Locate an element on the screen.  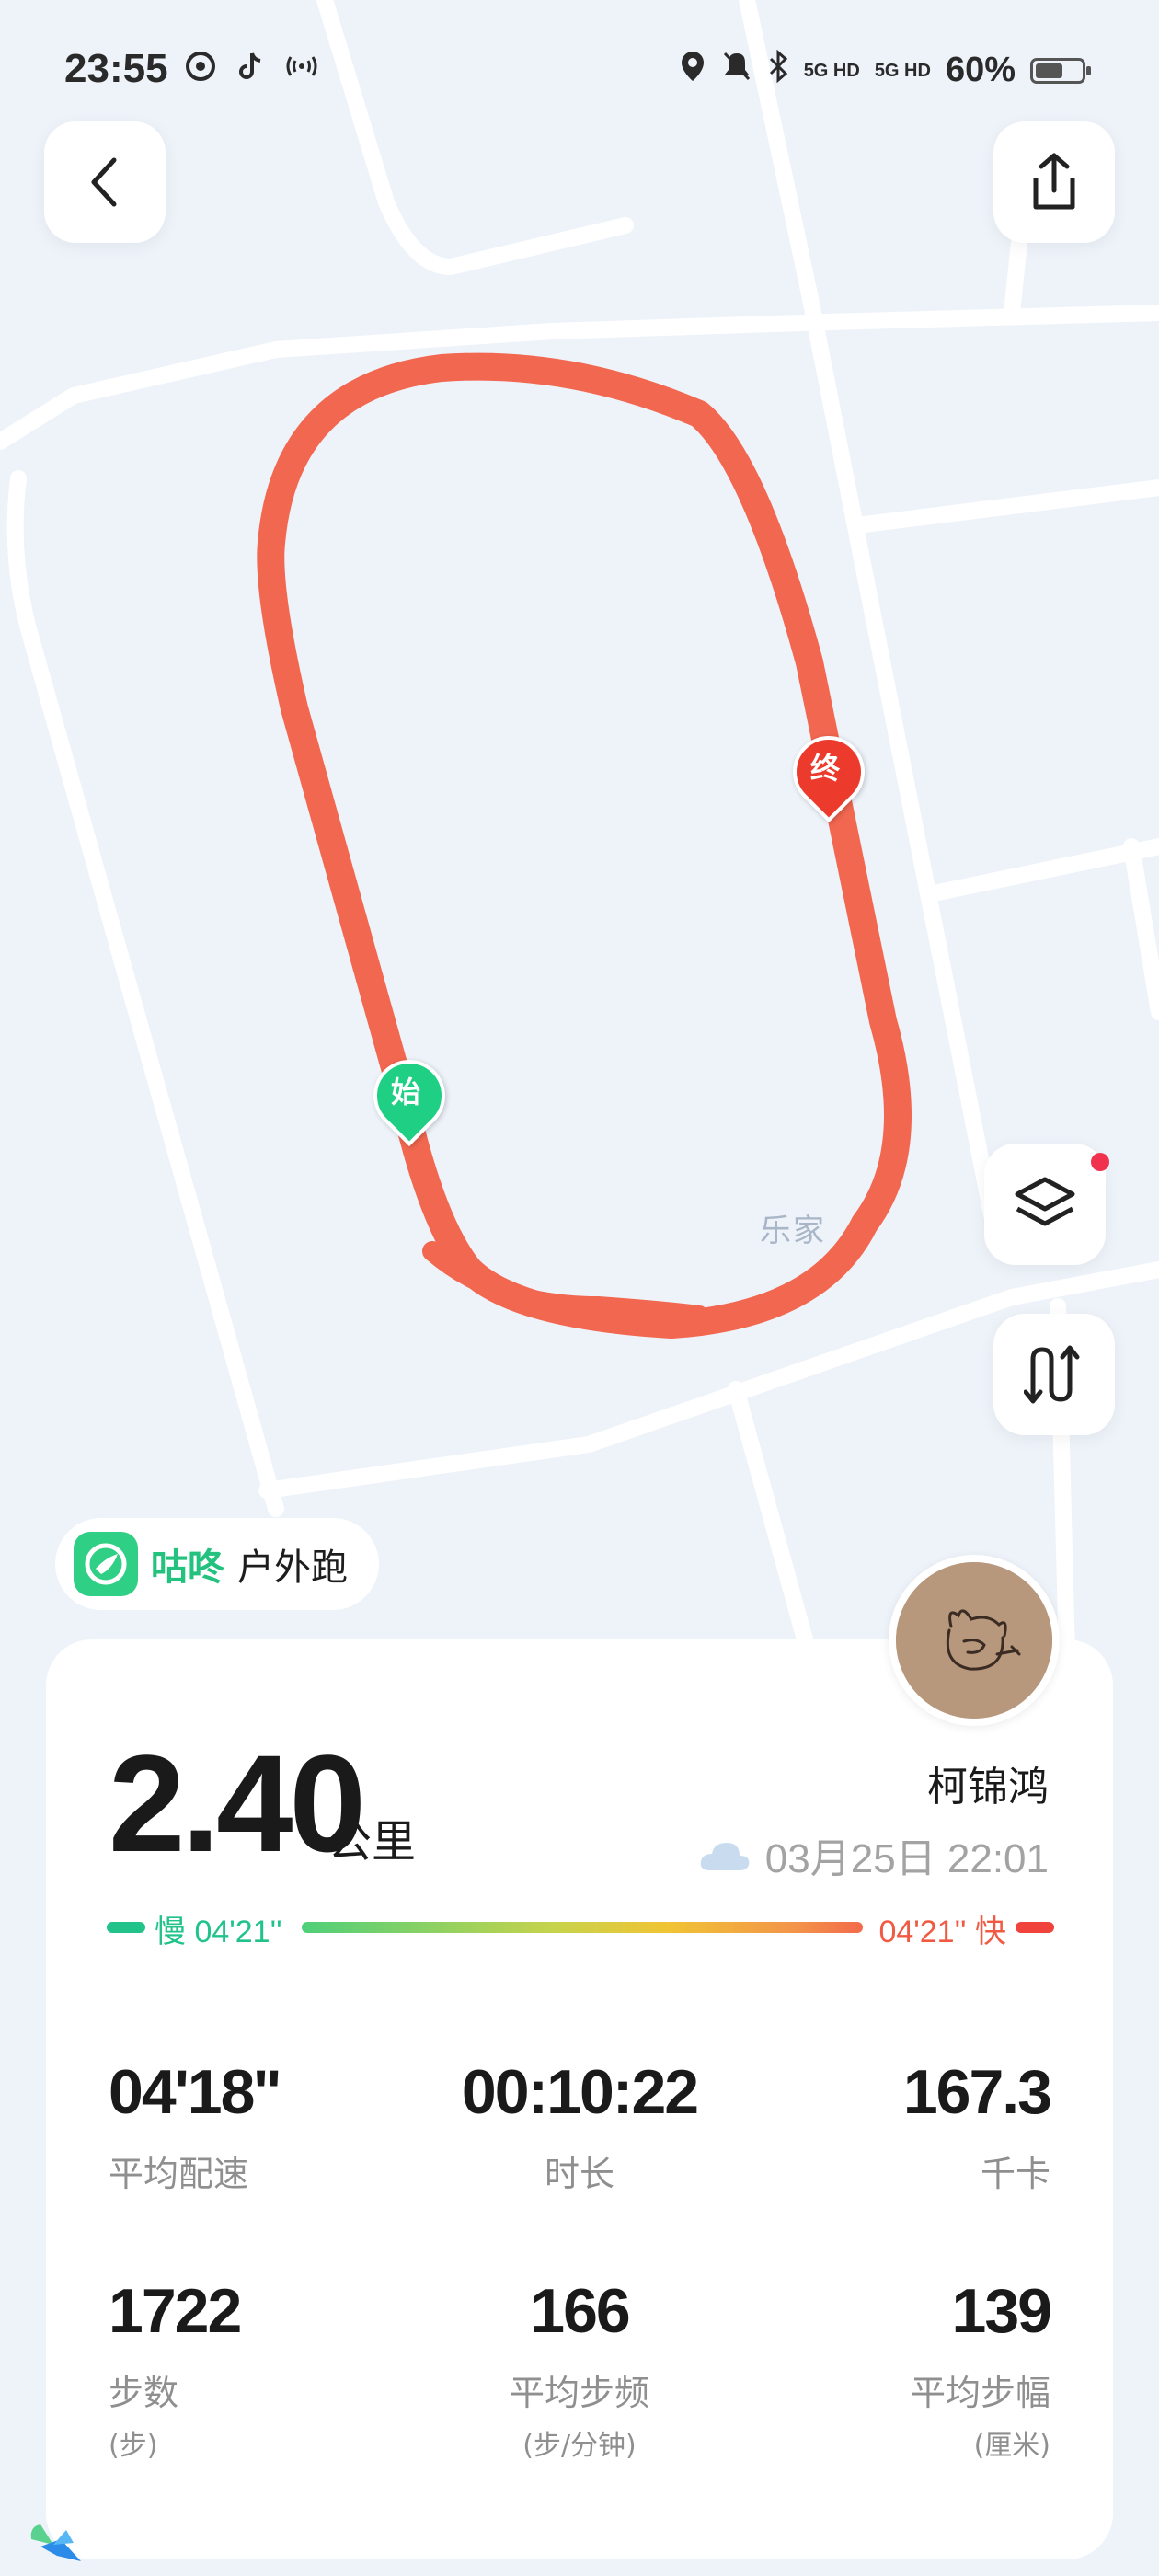
signal-2: 5G HD is located at coordinates (902, 70).